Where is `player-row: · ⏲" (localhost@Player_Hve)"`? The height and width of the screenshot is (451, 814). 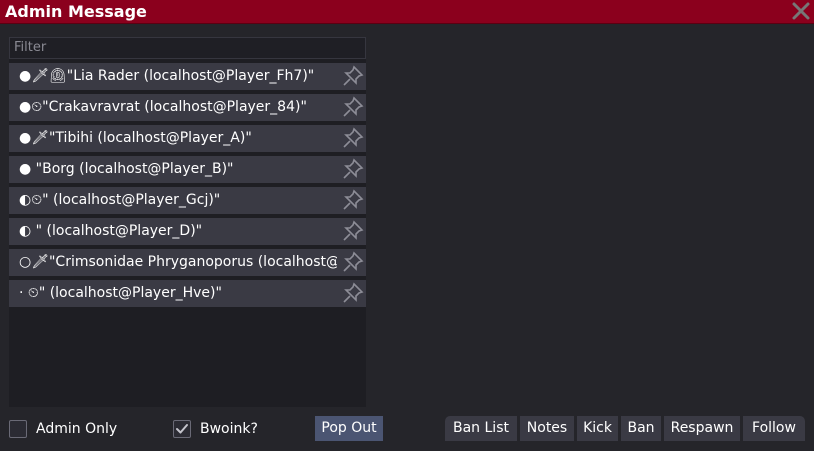 player-row: · ⏲" (localhost@Player_Hve)" is located at coordinates (187, 293).